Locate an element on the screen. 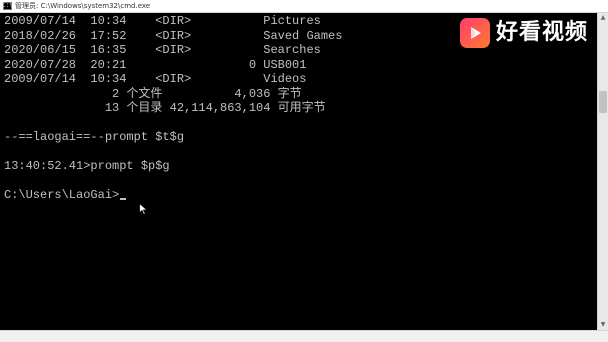  console-line: 2009/07/14 10:34 <DIR> Videos is located at coordinates (155, 79).